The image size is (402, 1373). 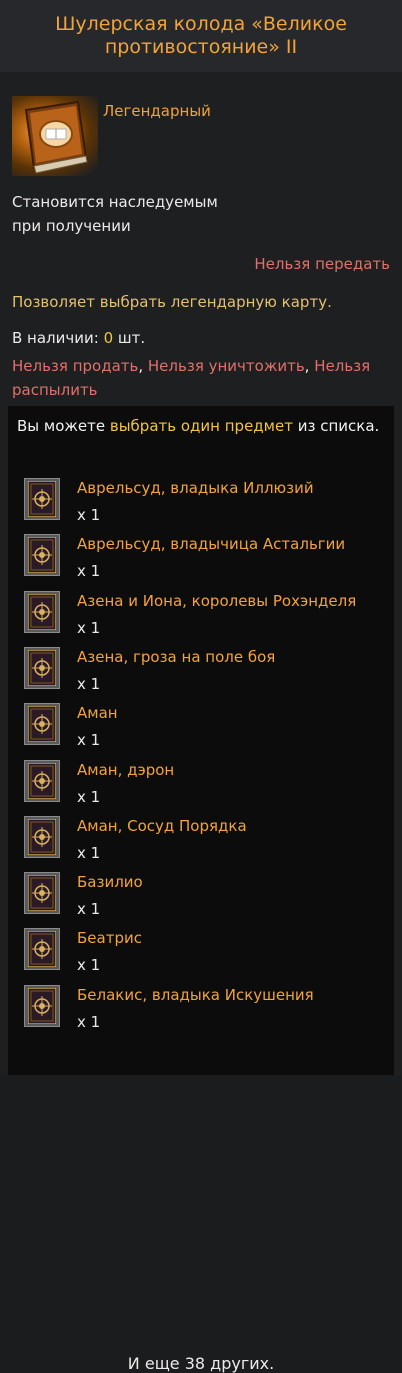 What do you see at coordinates (336, 426) in the screenshot?
I see `choose-suffix: из списка.` at bounding box center [336, 426].